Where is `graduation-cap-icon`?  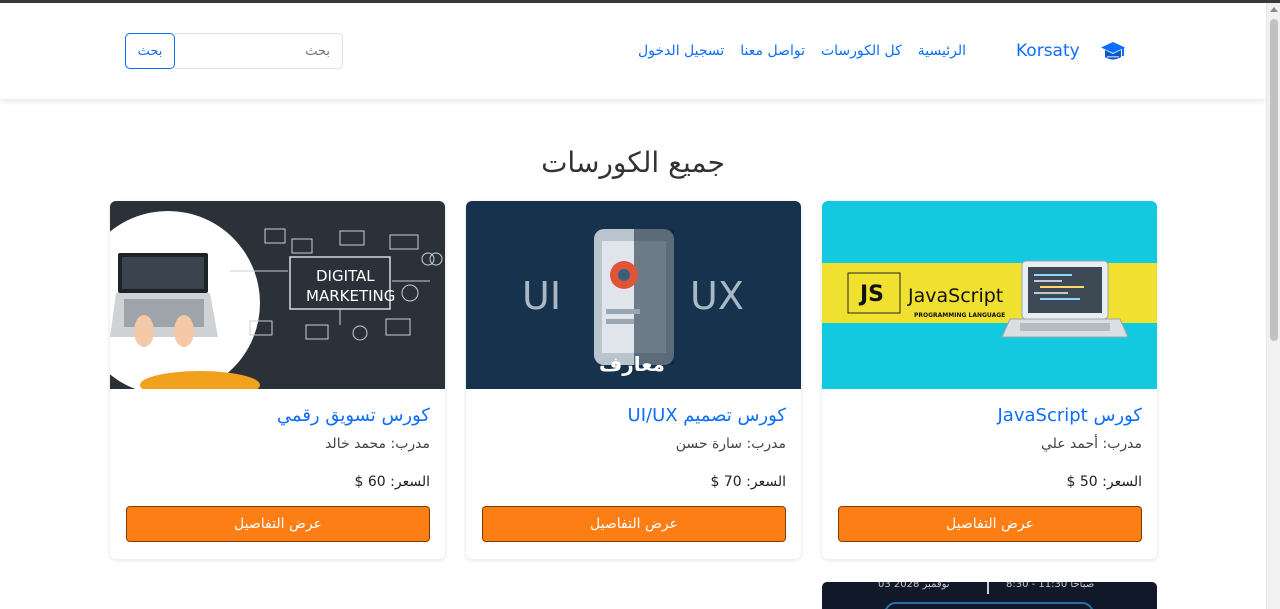 graduation-cap-icon is located at coordinates (1113, 51).